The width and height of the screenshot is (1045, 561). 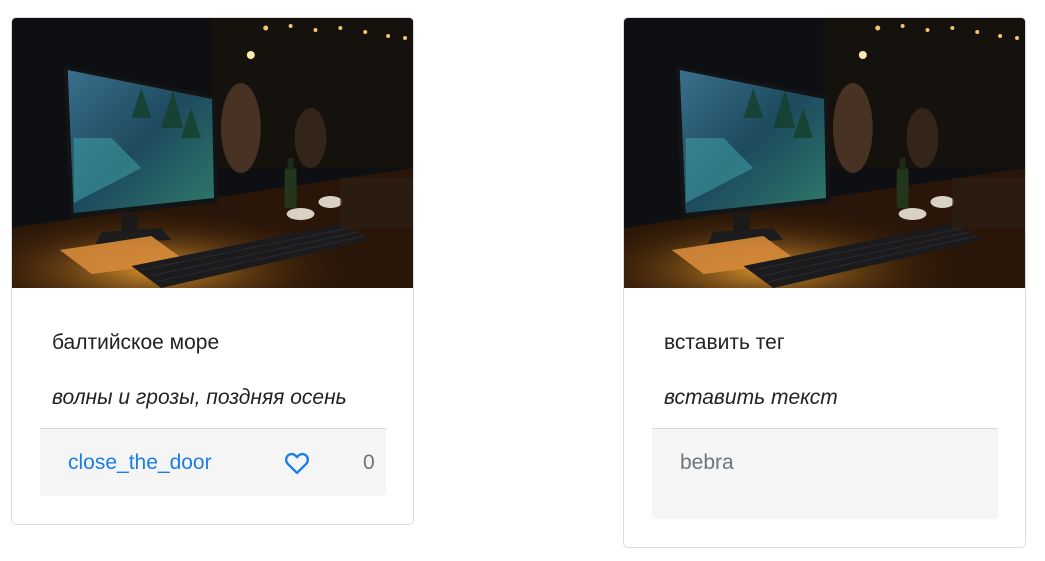 I want to click on card-text: вставить текст, so click(x=751, y=397).